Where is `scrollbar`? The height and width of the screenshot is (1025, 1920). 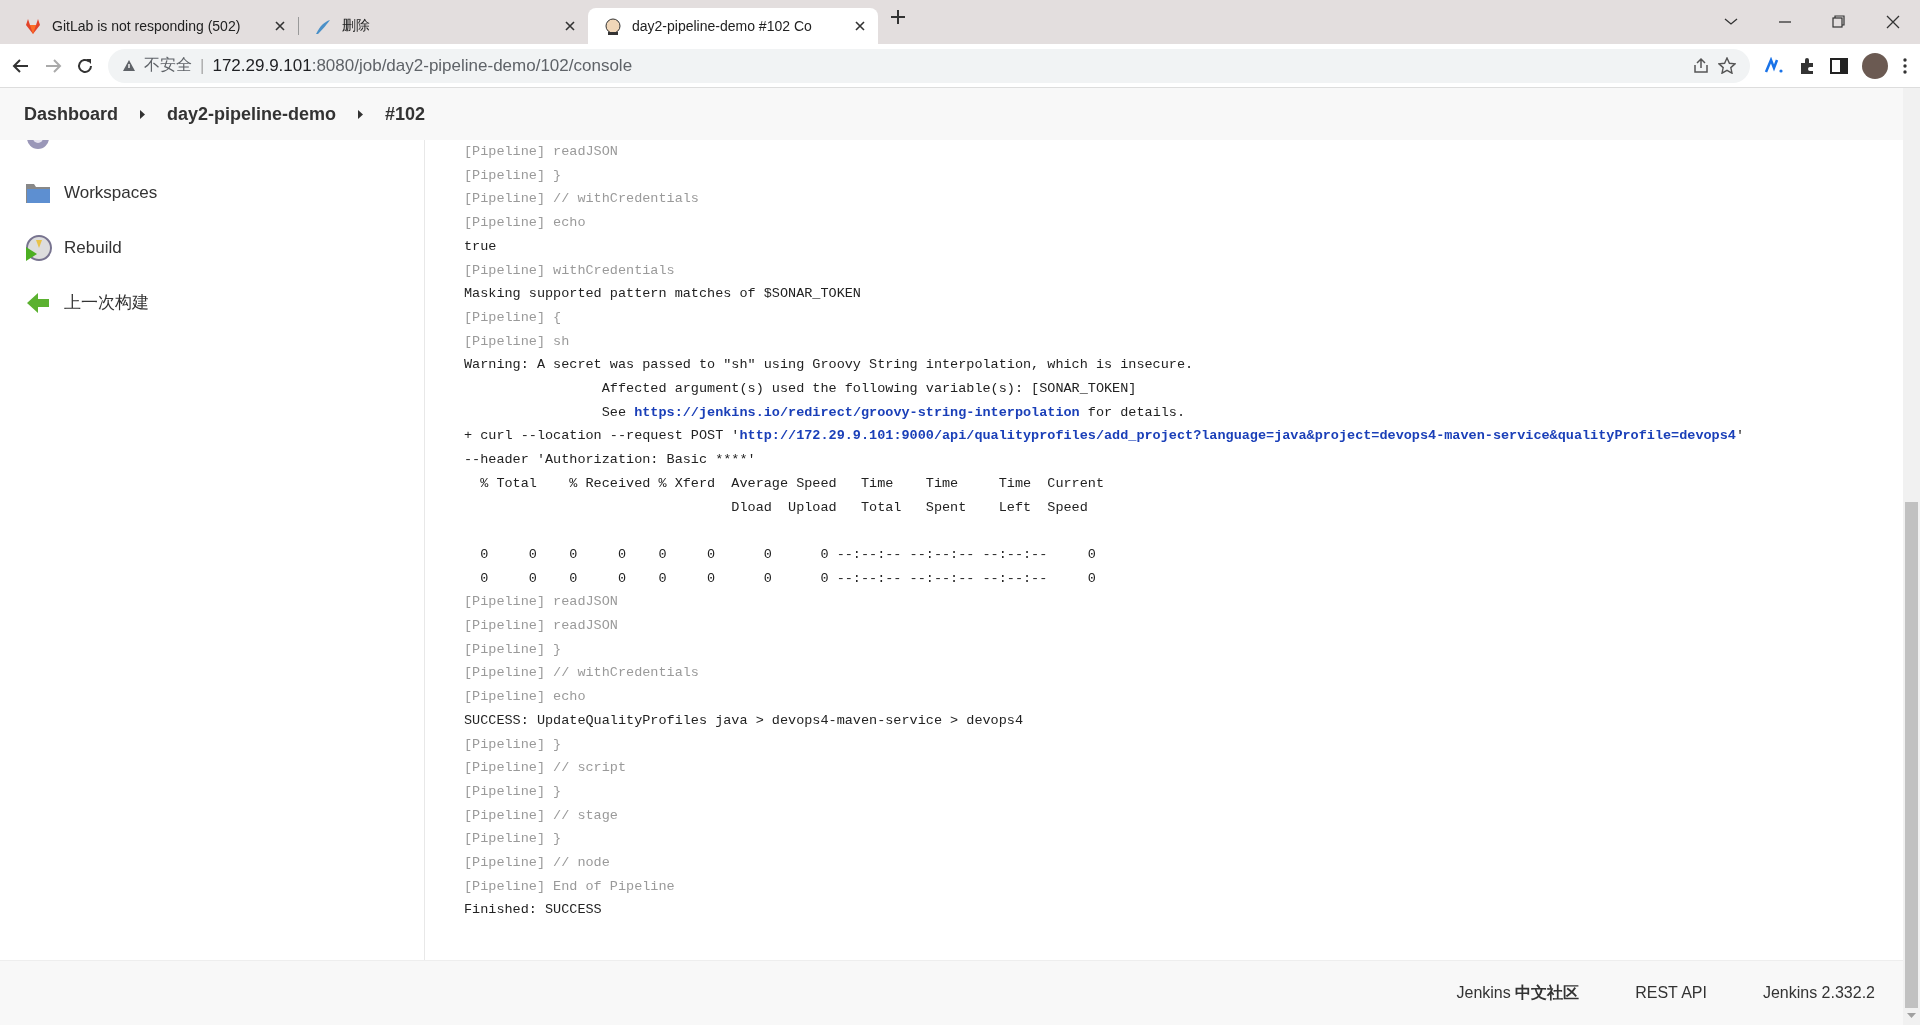 scrollbar is located at coordinates (1911, 556).